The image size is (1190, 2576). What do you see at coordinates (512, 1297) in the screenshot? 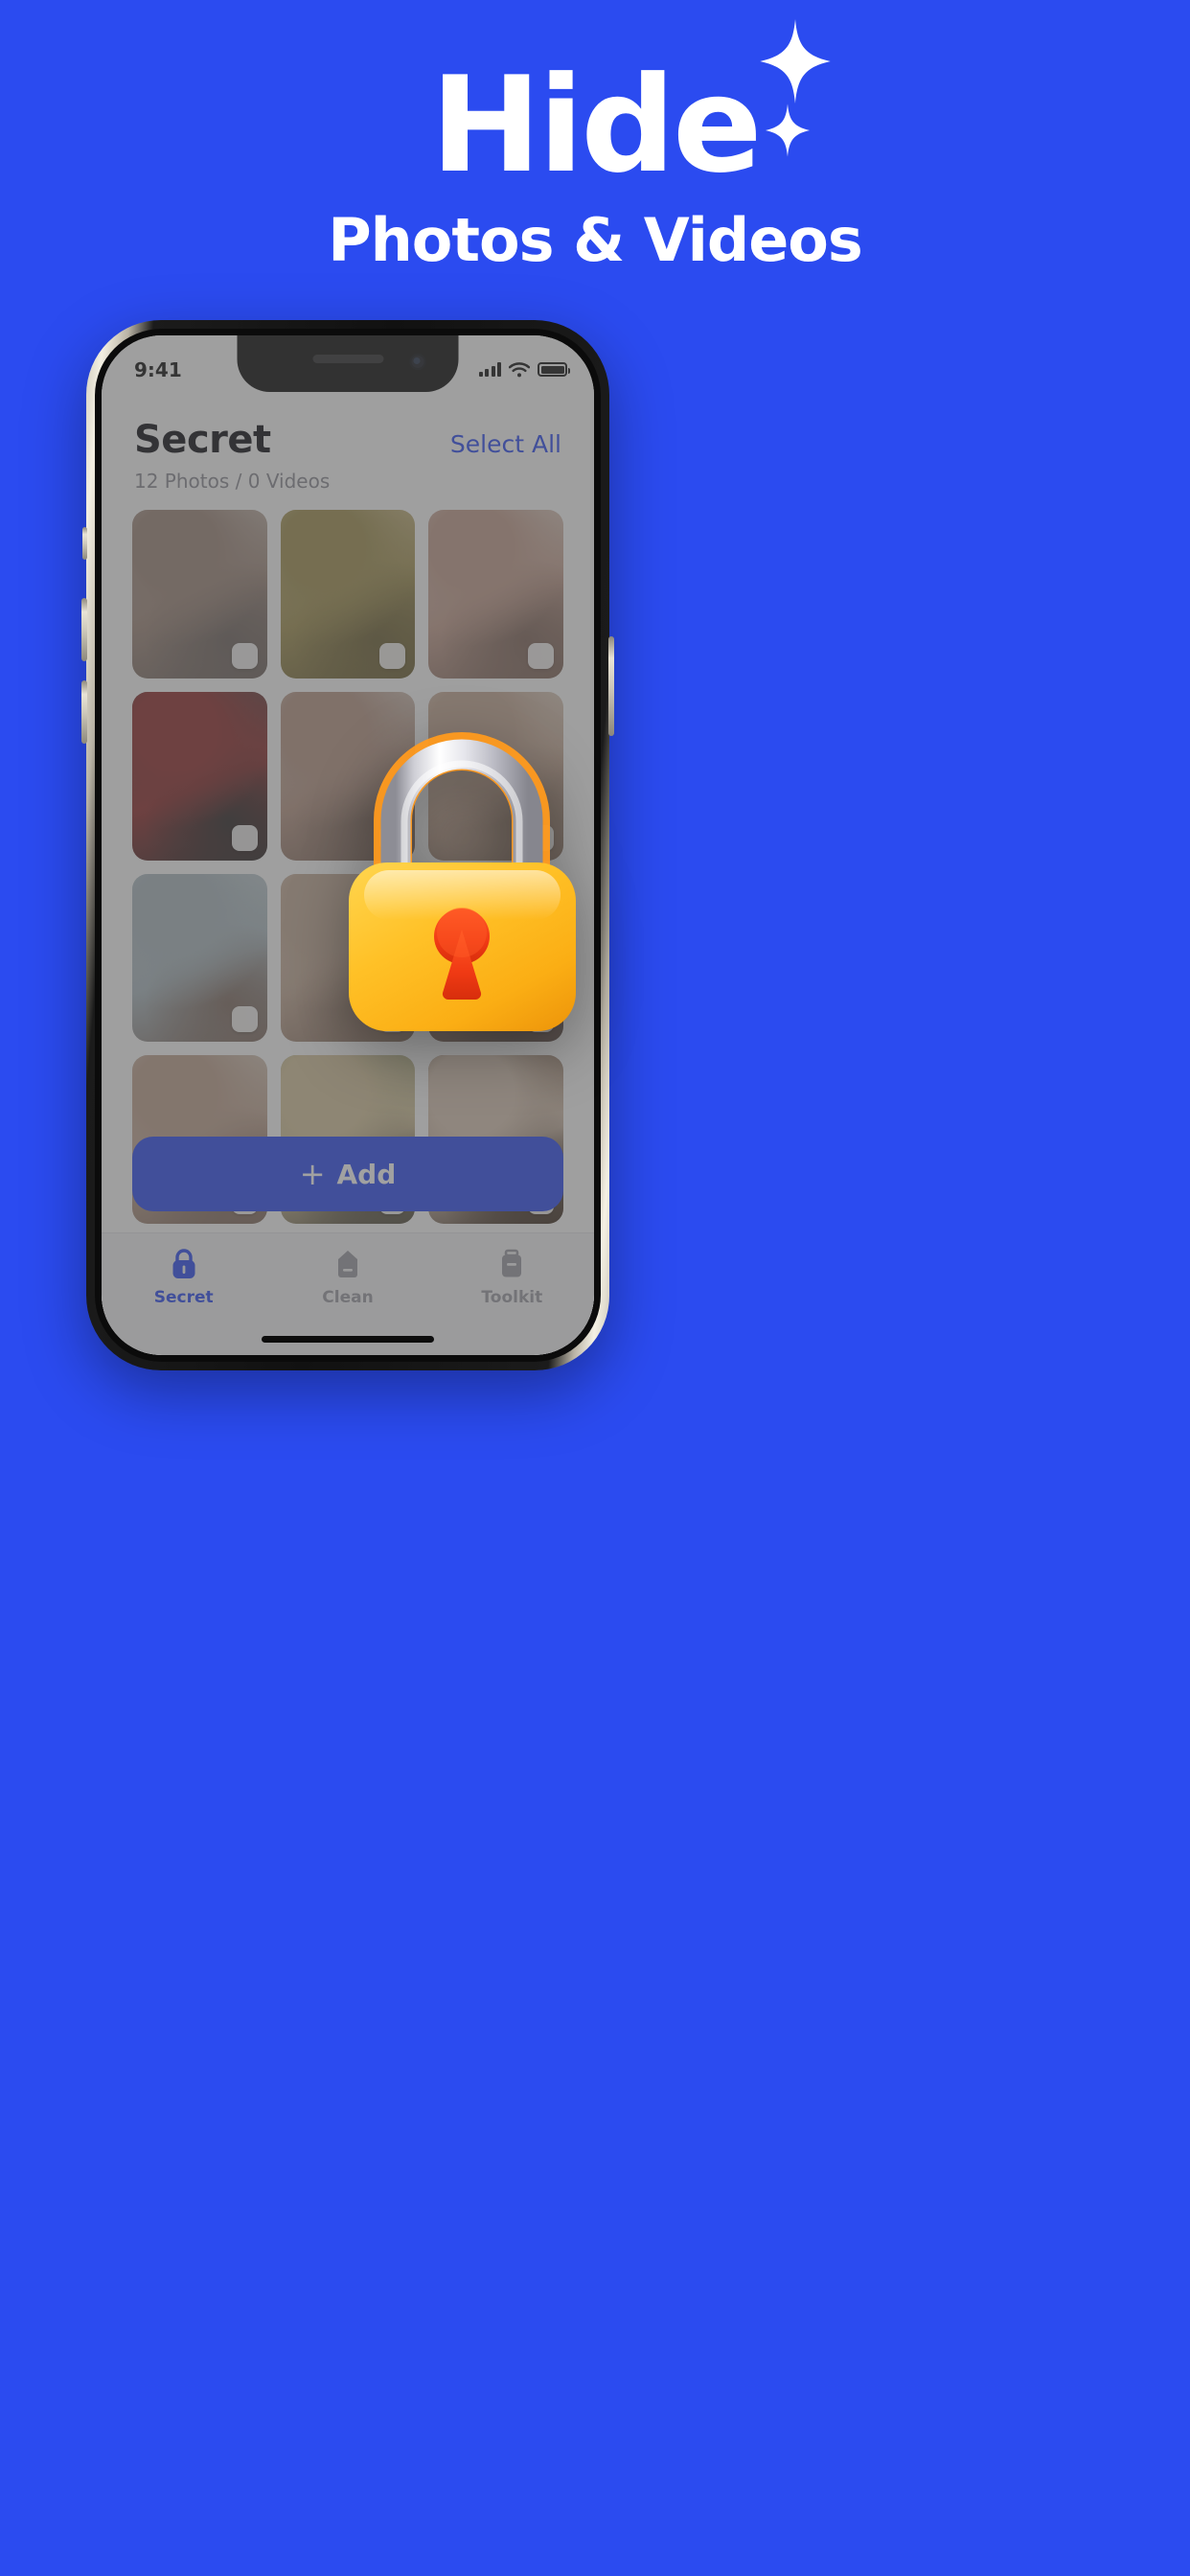
I see `tab-label-toolkit: Toolkit` at bounding box center [512, 1297].